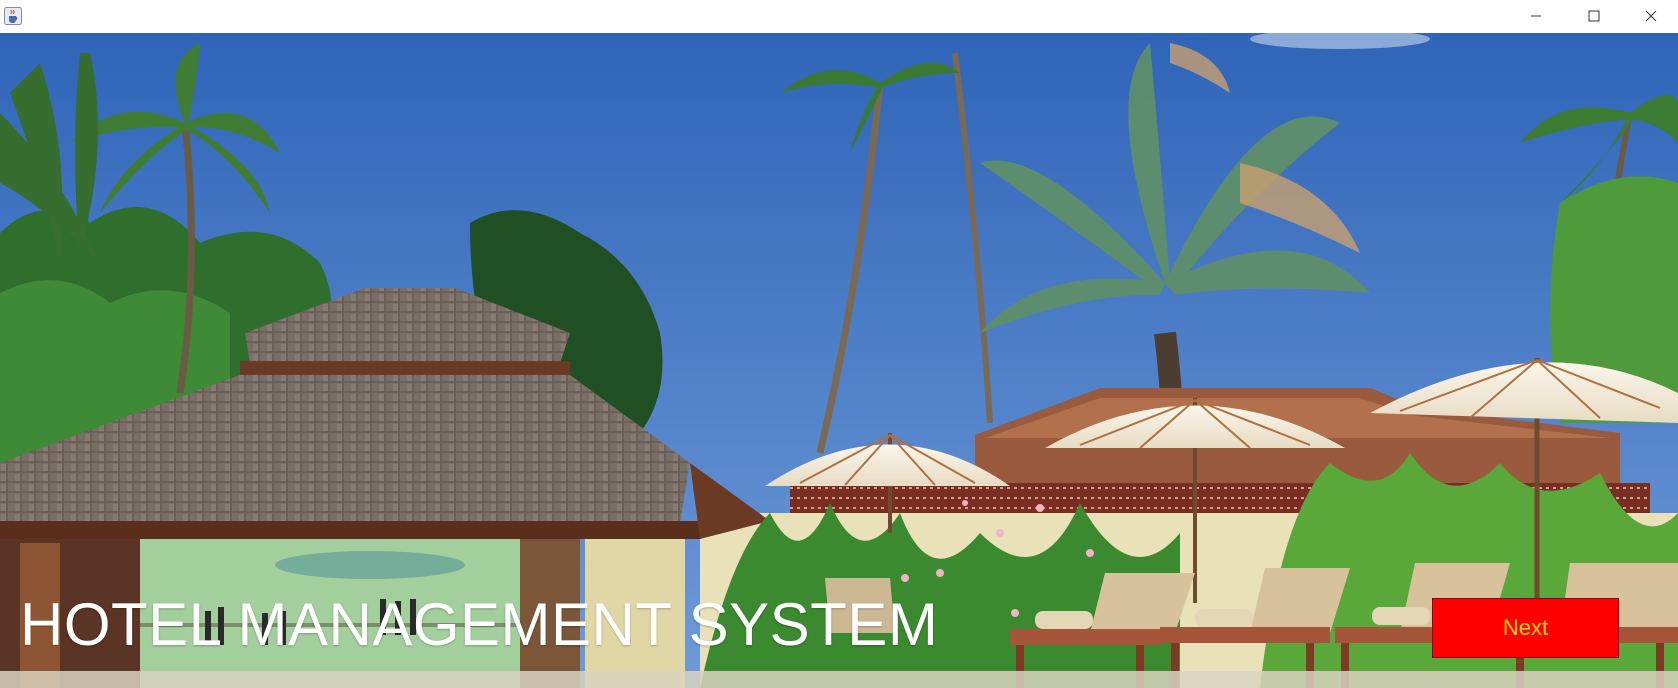 The width and height of the screenshot is (1678, 688). I want to click on close-icon, so click(1651, 17).